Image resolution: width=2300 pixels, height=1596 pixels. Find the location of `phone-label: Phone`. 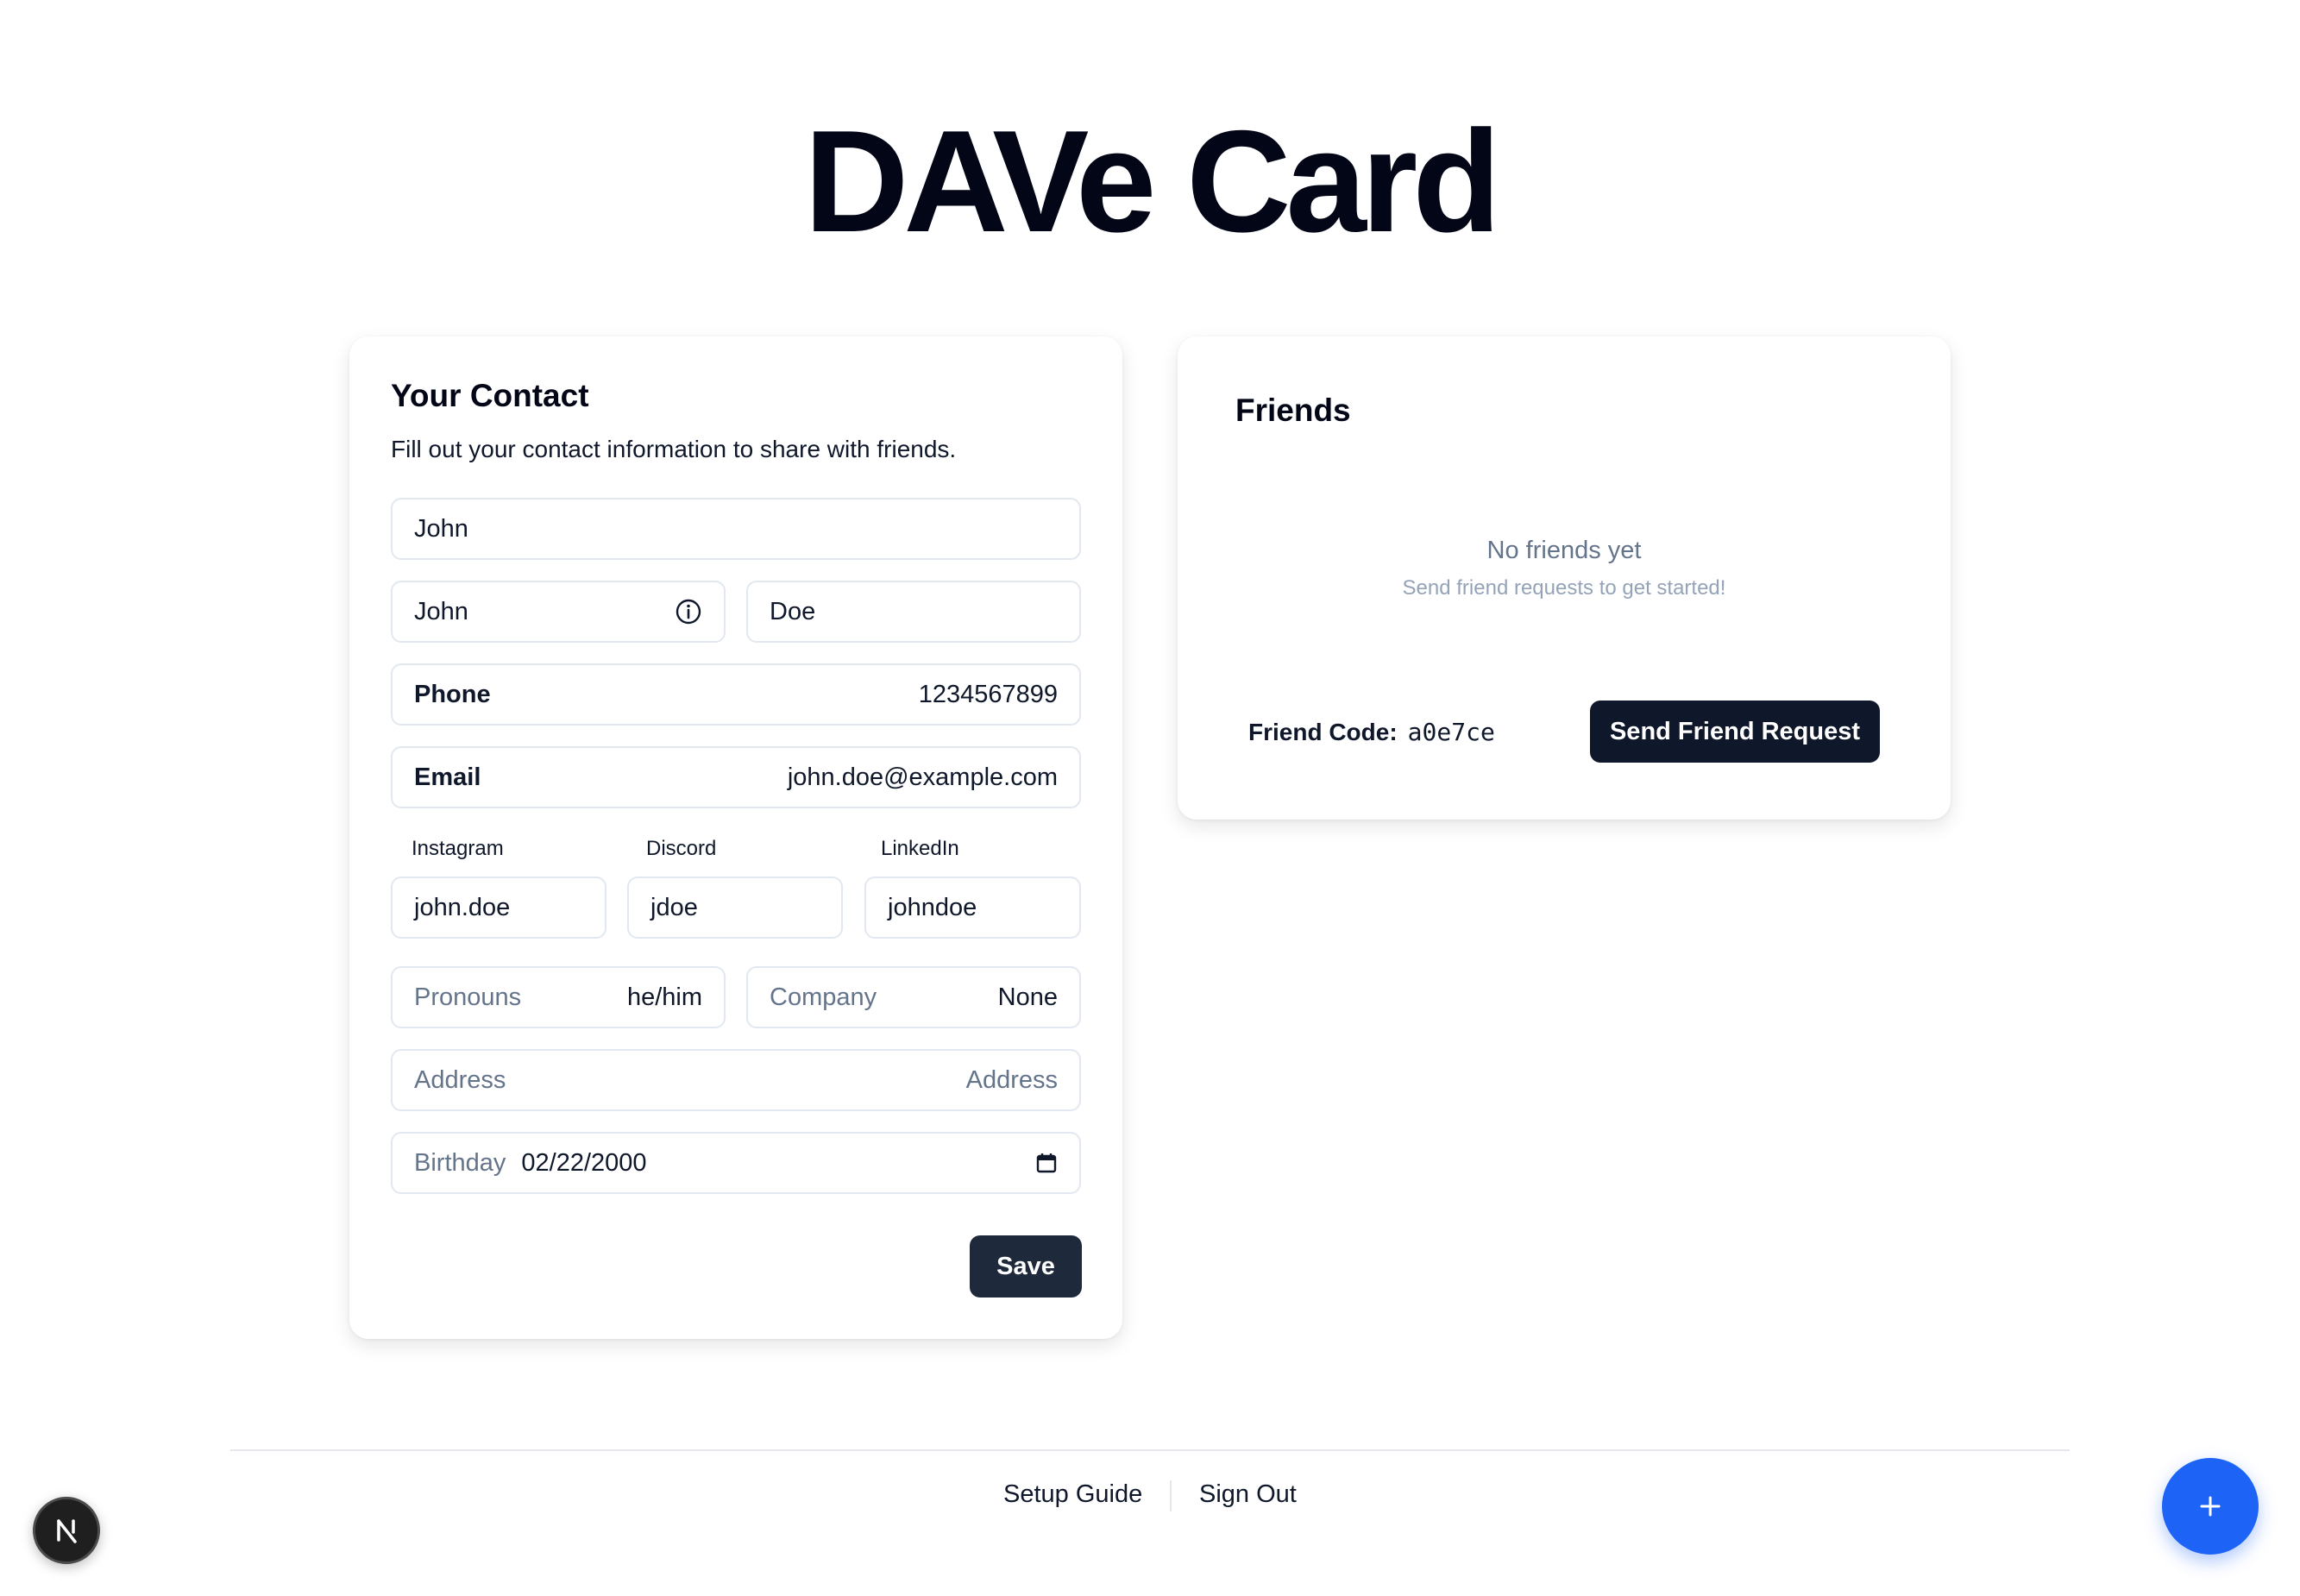

phone-label: Phone is located at coordinates (452, 694).